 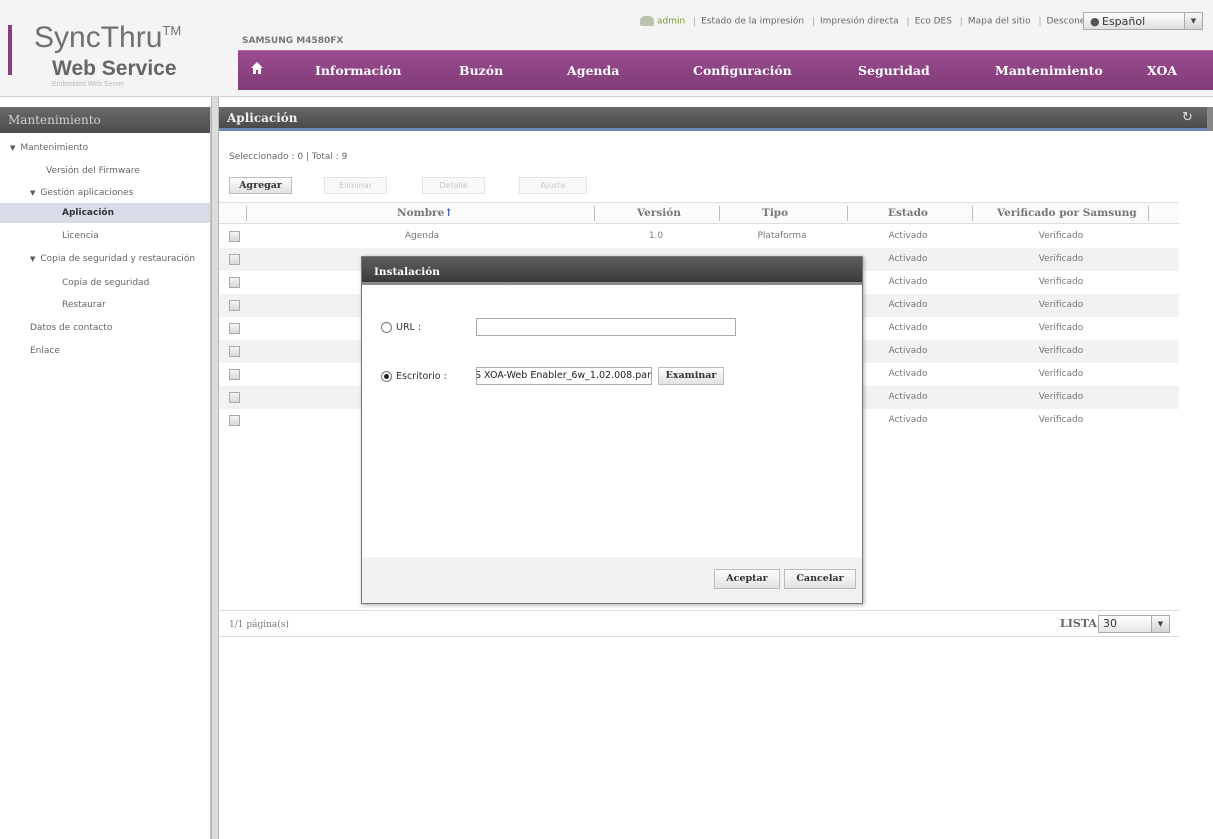 I want to click on sidebar-item-enlace: Enlace, so click(x=45, y=351).